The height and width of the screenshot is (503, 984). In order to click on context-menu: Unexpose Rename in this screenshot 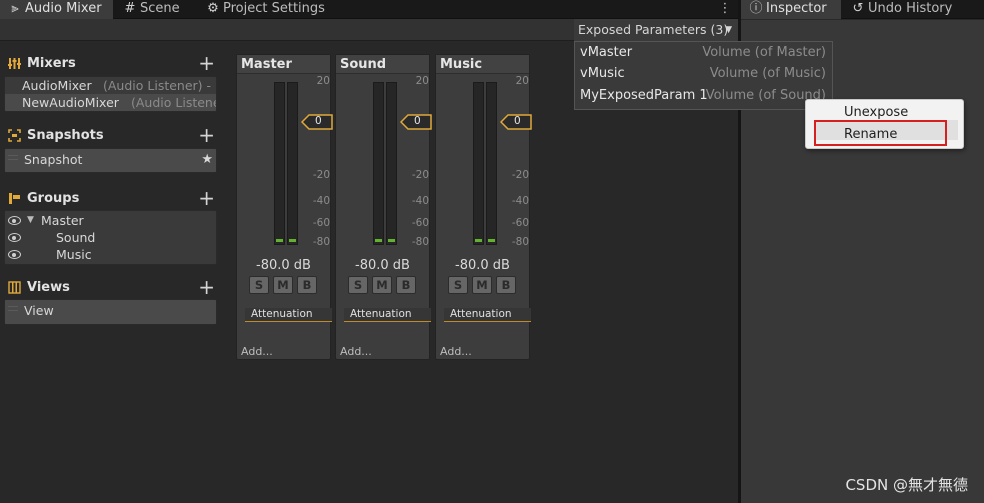, I will do `click(884, 124)`.